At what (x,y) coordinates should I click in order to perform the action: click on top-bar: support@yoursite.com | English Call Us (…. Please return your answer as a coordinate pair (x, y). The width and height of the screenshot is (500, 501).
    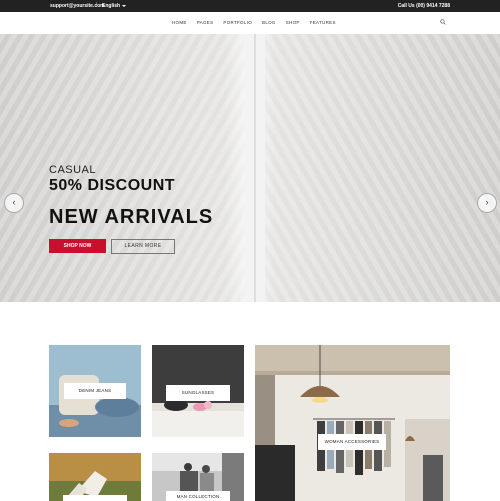
    Looking at the image, I should click on (250, 6).